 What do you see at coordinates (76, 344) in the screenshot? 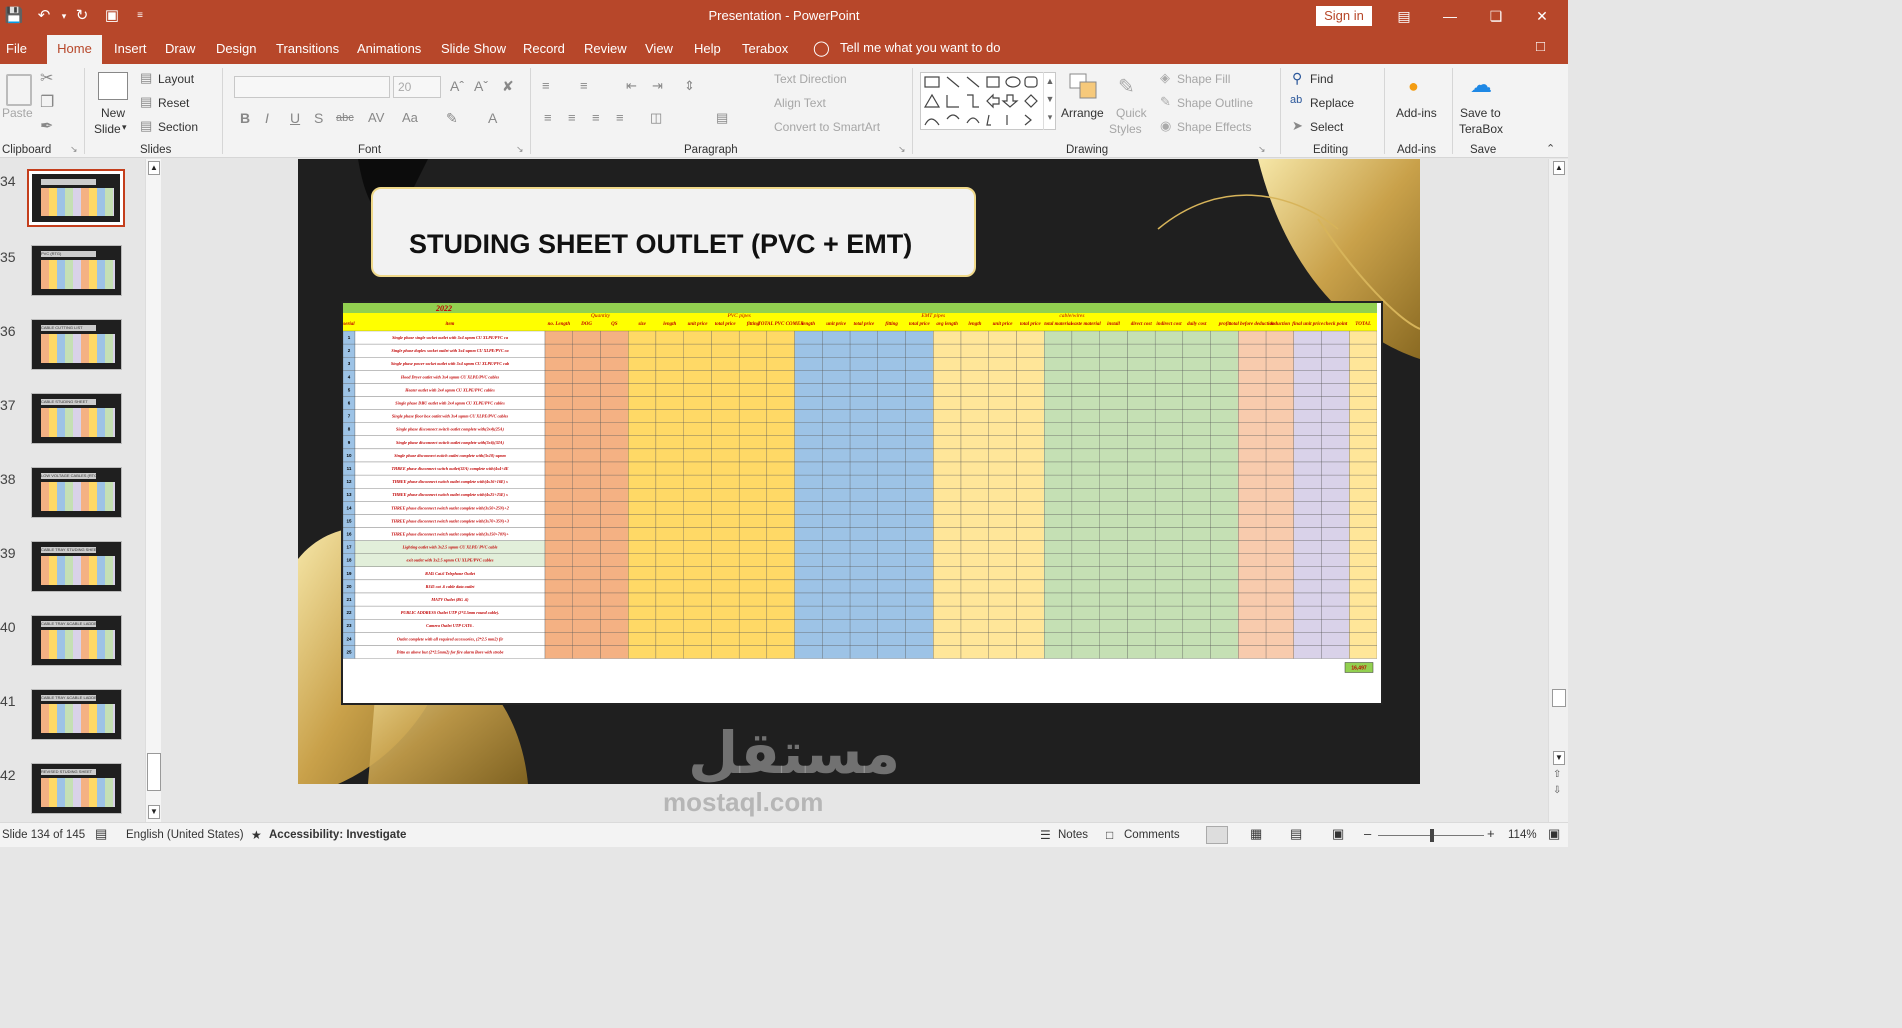
I see `slide-thumbnail: CABLE CUTTING LIST` at bounding box center [76, 344].